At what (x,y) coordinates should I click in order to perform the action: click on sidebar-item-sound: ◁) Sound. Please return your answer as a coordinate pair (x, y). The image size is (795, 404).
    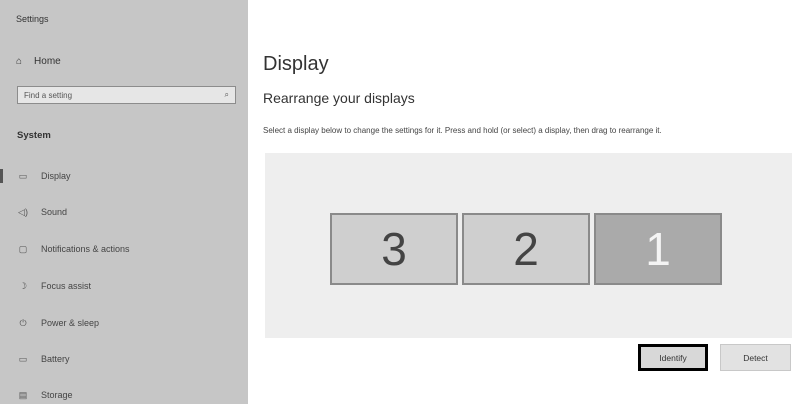
    Looking at the image, I should click on (42, 212).